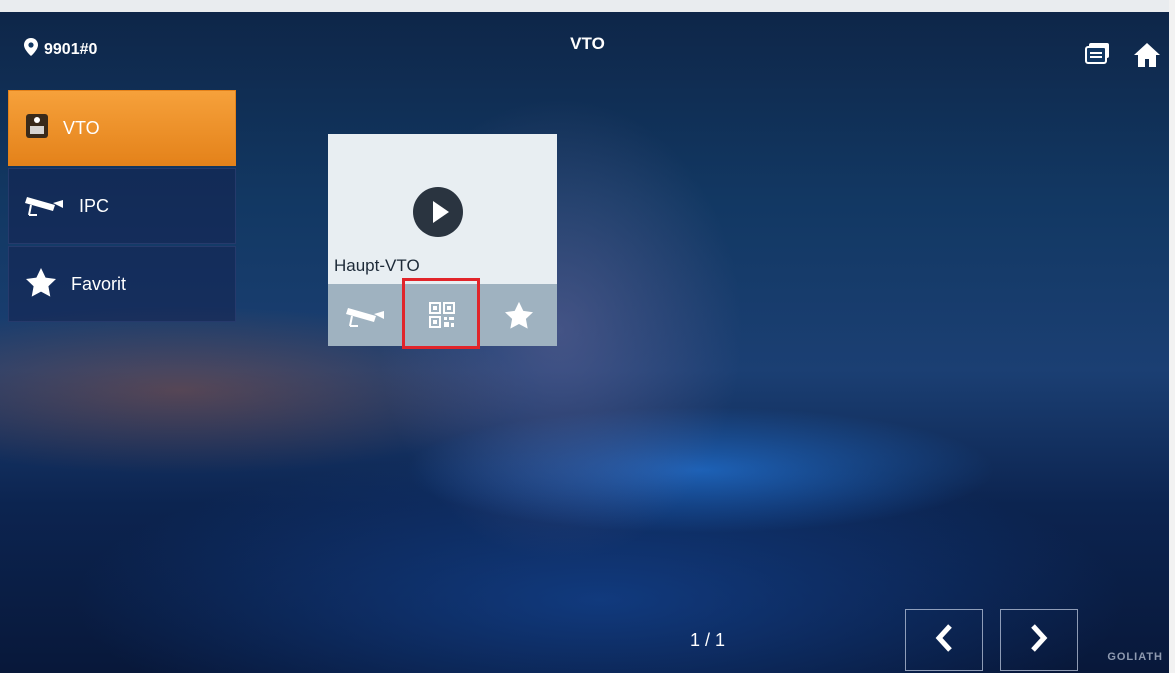 The width and height of the screenshot is (1175, 673). What do you see at coordinates (37, 128) in the screenshot?
I see `door-station-icon` at bounding box center [37, 128].